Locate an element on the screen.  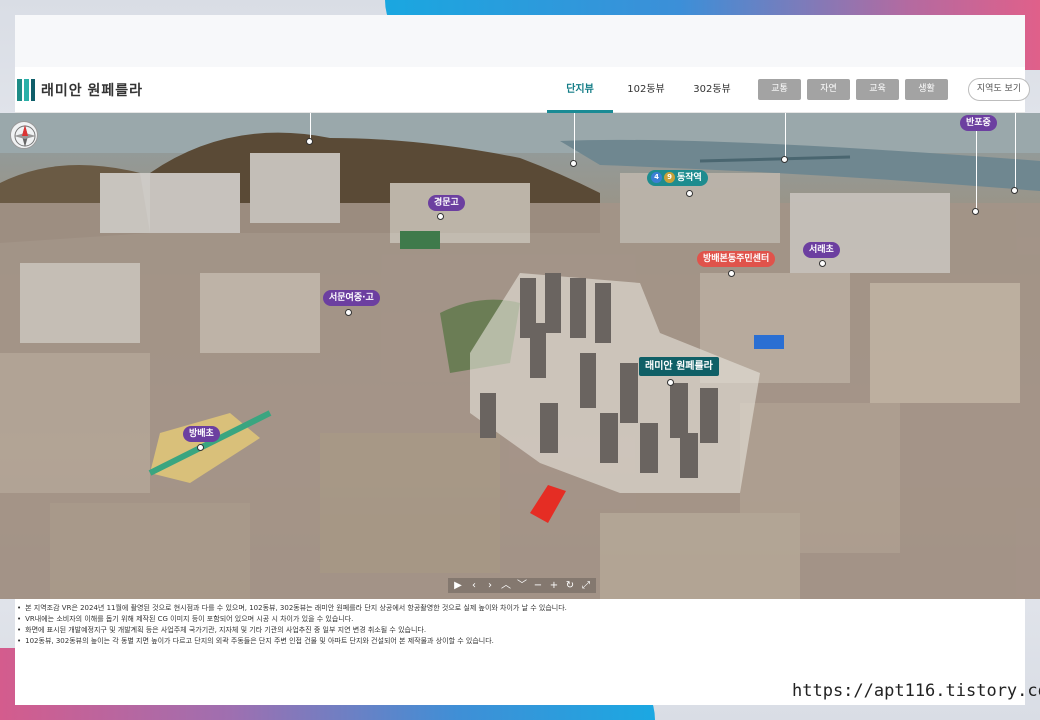
tab-102-view: 102동뷰 is located at coordinates (646, 90).